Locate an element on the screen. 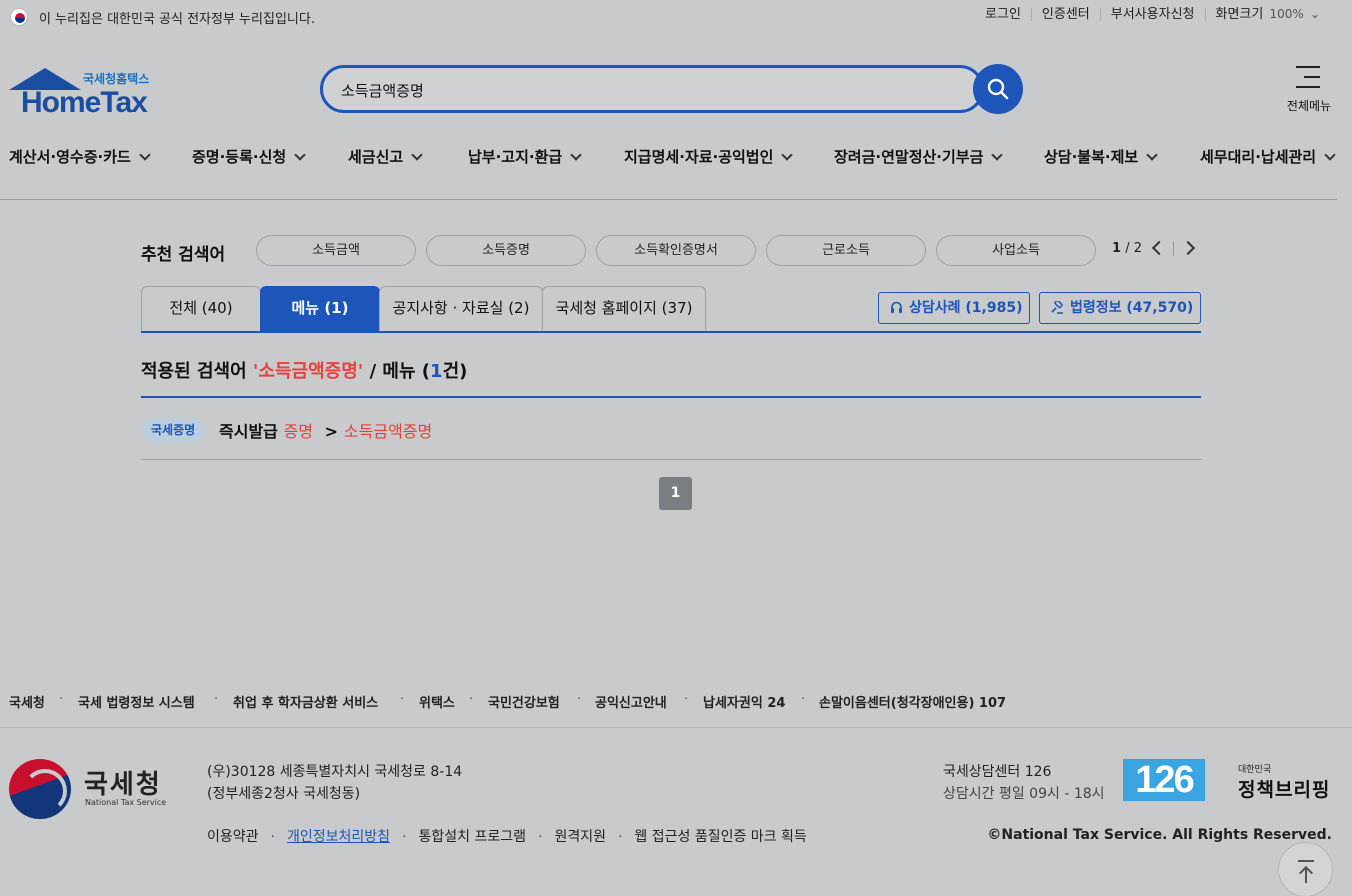 This screenshot has height=896, width=1352. headset-icon is located at coordinates (896, 307).